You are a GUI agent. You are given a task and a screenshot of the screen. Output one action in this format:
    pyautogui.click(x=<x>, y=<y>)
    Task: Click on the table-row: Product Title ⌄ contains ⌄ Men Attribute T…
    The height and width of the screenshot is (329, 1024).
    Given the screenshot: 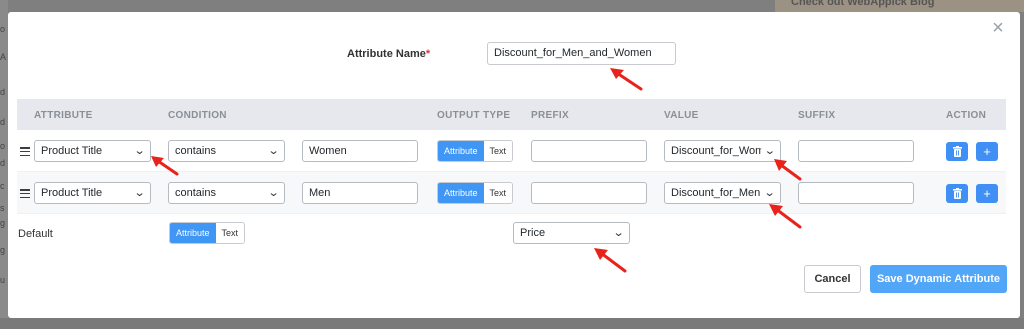 What is the action you would take?
    pyautogui.click(x=511, y=193)
    